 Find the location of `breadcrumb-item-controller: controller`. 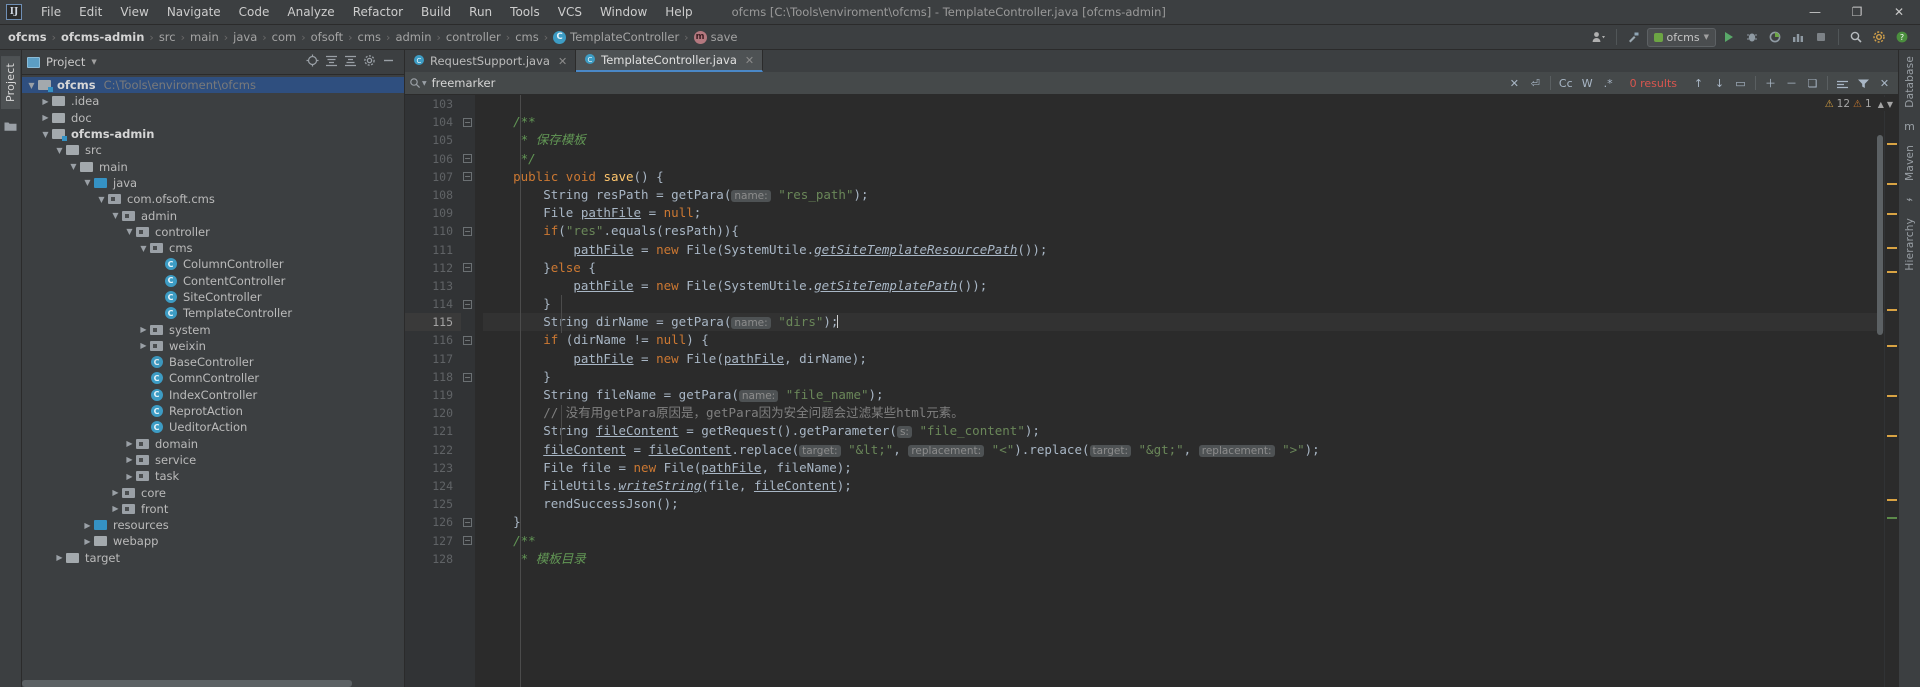

breadcrumb-item-controller: controller is located at coordinates (473, 37).